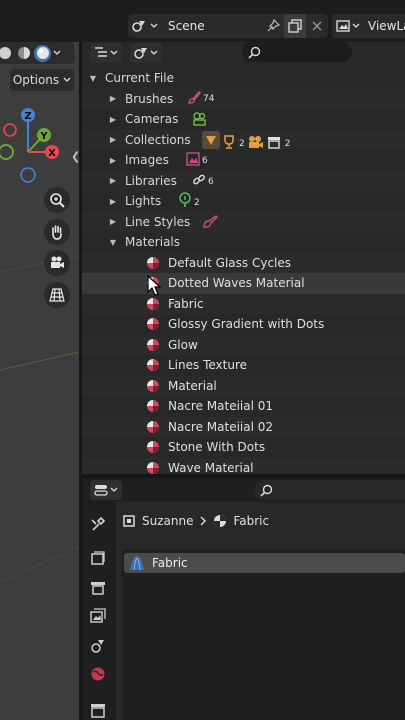  I want to click on navigation-gizmo: Z Y X, so click(39, 167).